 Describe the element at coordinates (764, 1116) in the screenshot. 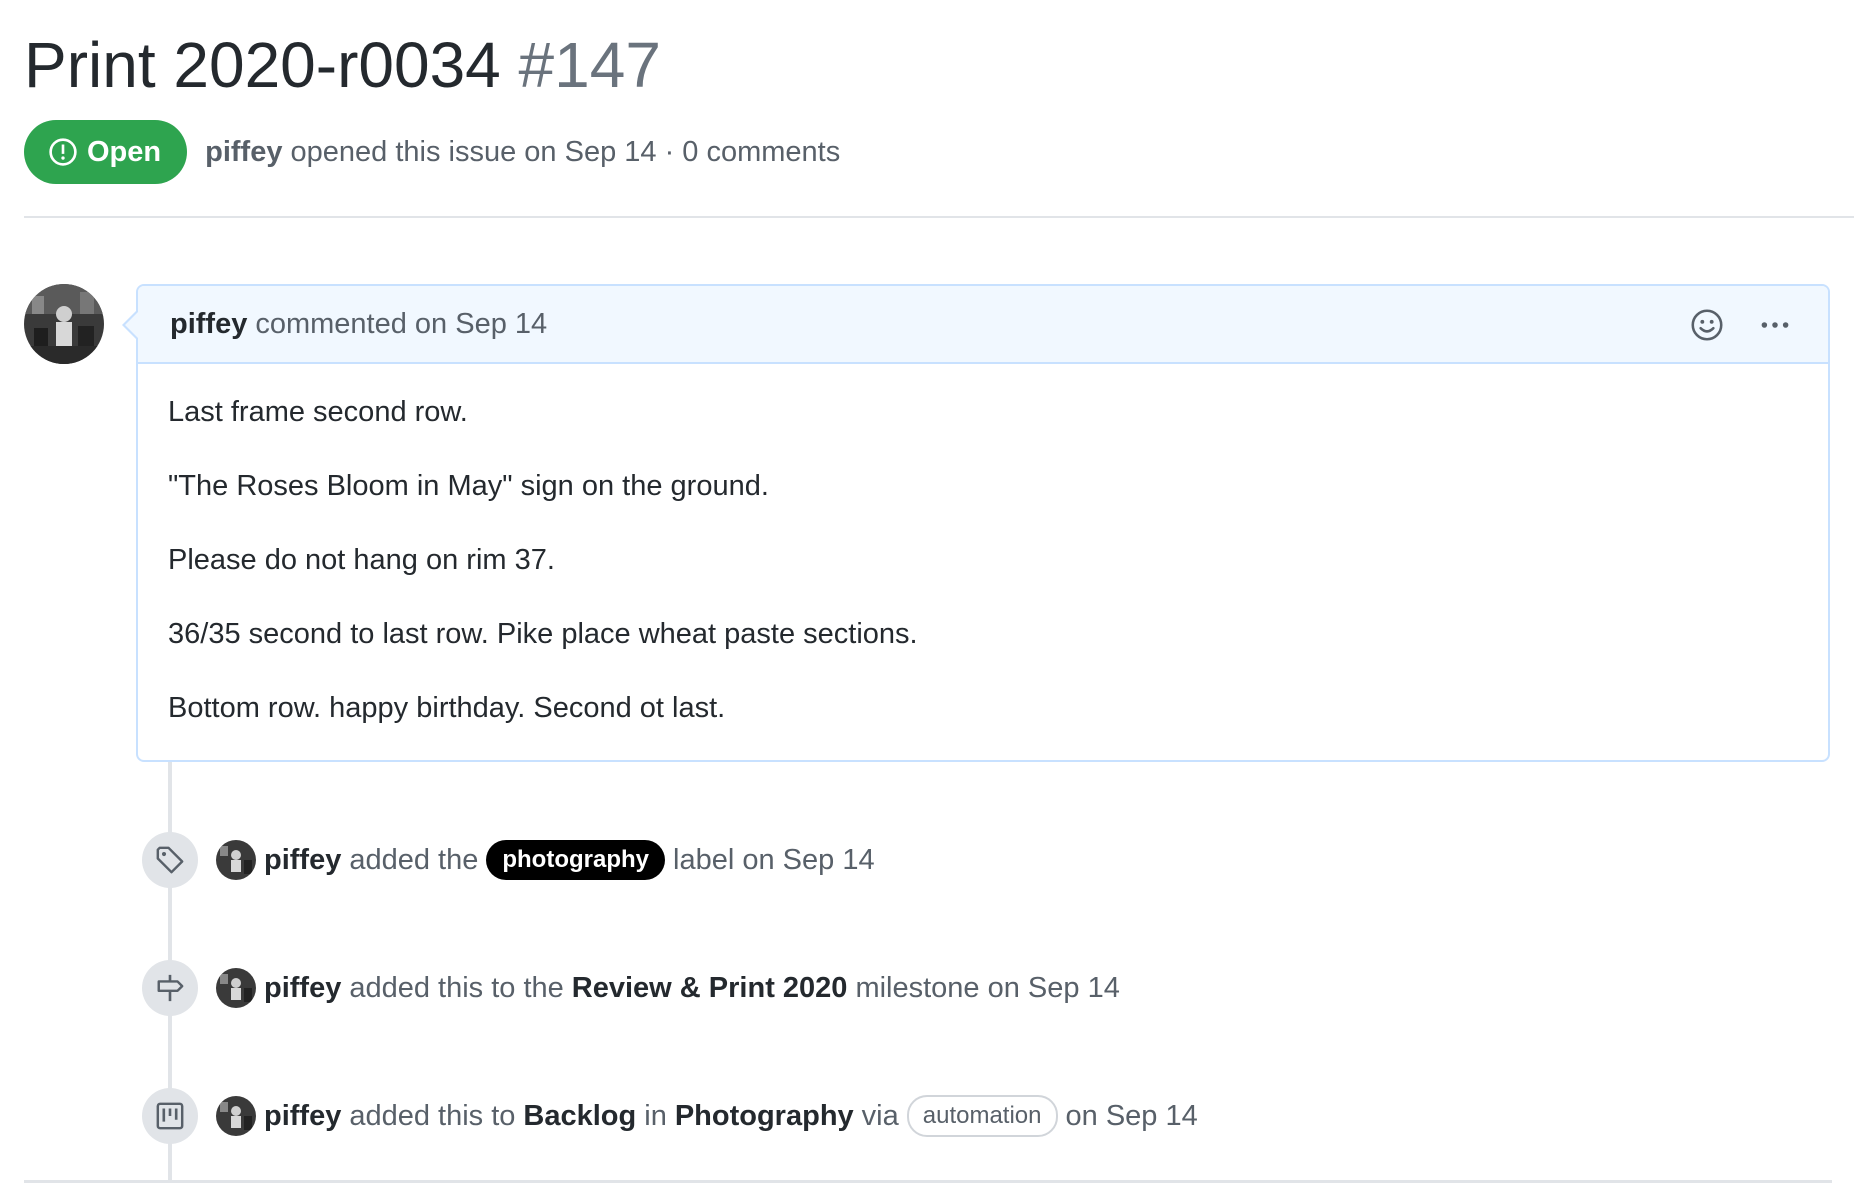

I see `project-link: Photography` at that location.